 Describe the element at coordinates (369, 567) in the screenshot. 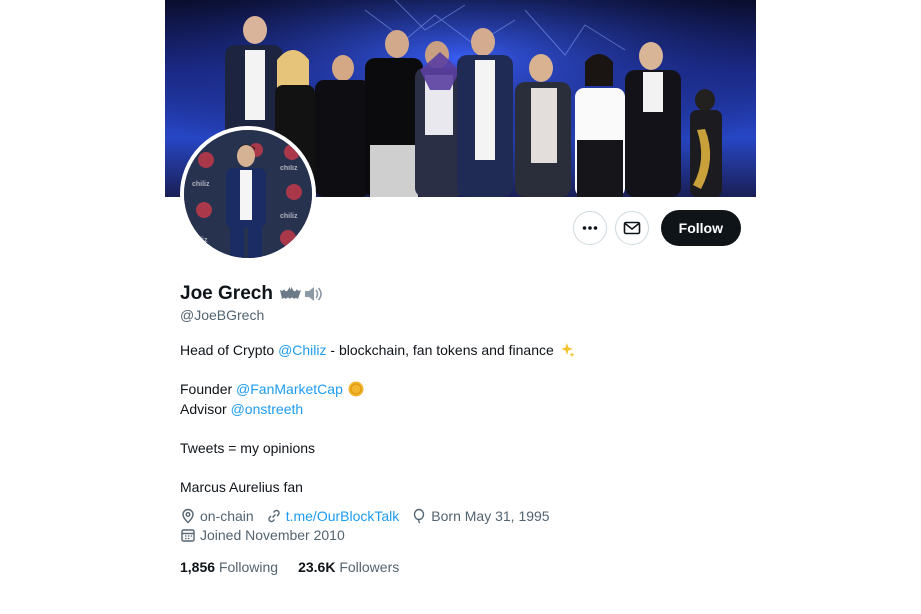

I see `followers-label: Followers` at that location.